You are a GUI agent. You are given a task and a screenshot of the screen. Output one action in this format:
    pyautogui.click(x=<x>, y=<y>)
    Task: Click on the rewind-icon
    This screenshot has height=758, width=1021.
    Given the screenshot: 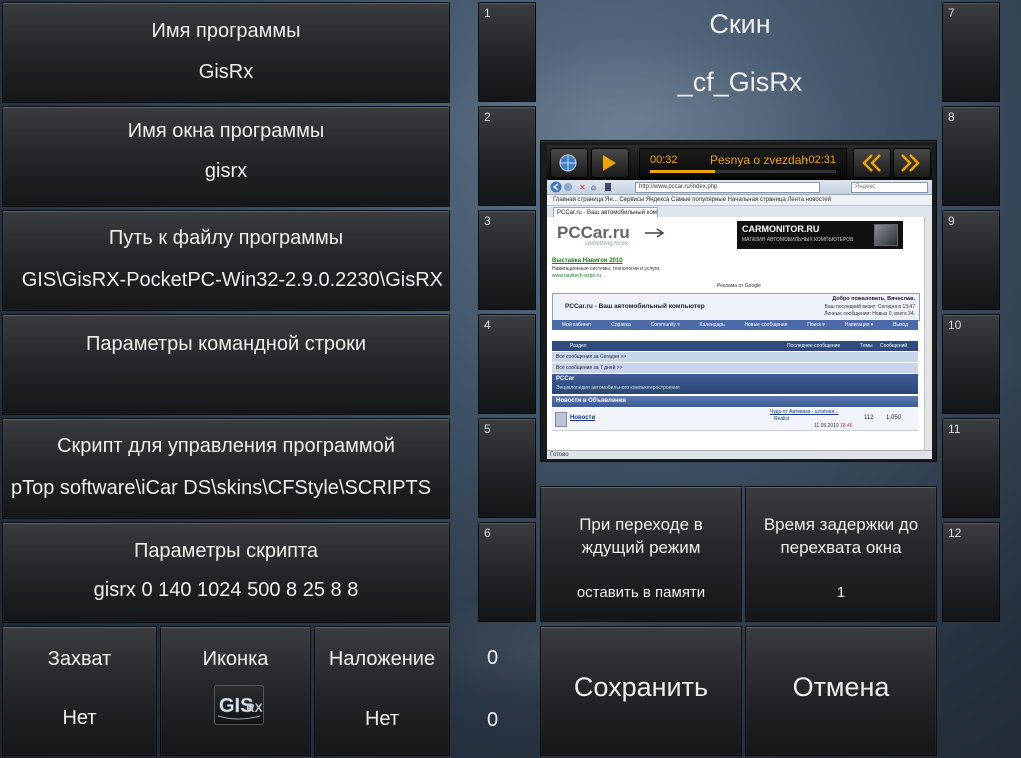 What is the action you would take?
    pyautogui.click(x=871, y=163)
    